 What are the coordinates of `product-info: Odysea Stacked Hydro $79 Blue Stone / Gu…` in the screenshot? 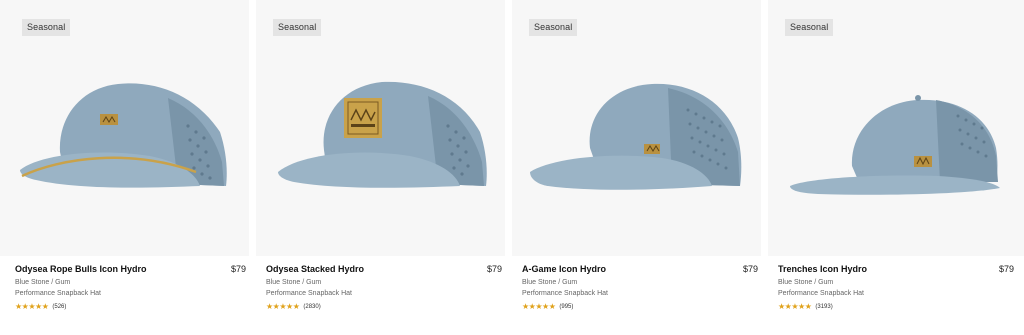 It's located at (384, 287).